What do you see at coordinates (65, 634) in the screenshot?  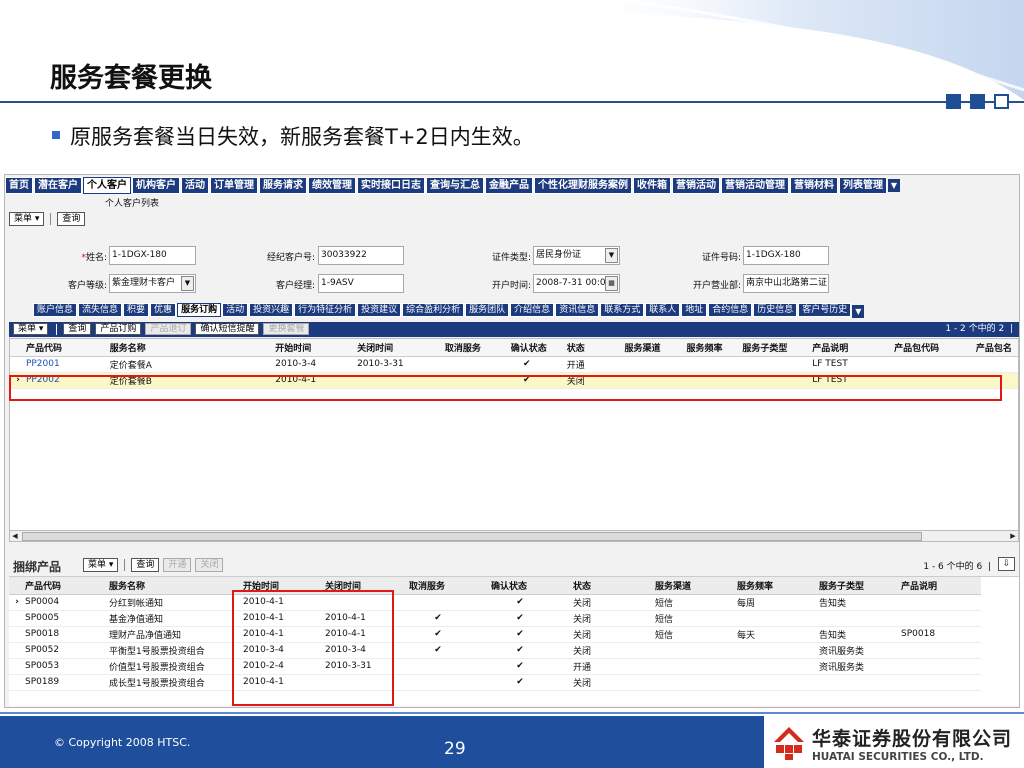 I see `table-cell: SP0018` at bounding box center [65, 634].